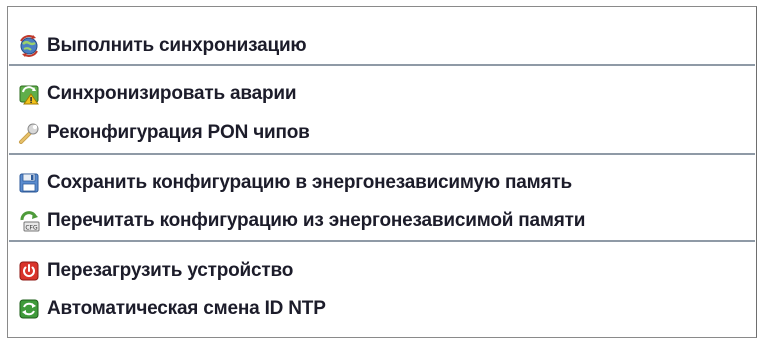  What do you see at coordinates (382, 94) in the screenshot?
I see `menu-item-sync-alarms: Синхронизировать аварии` at bounding box center [382, 94].